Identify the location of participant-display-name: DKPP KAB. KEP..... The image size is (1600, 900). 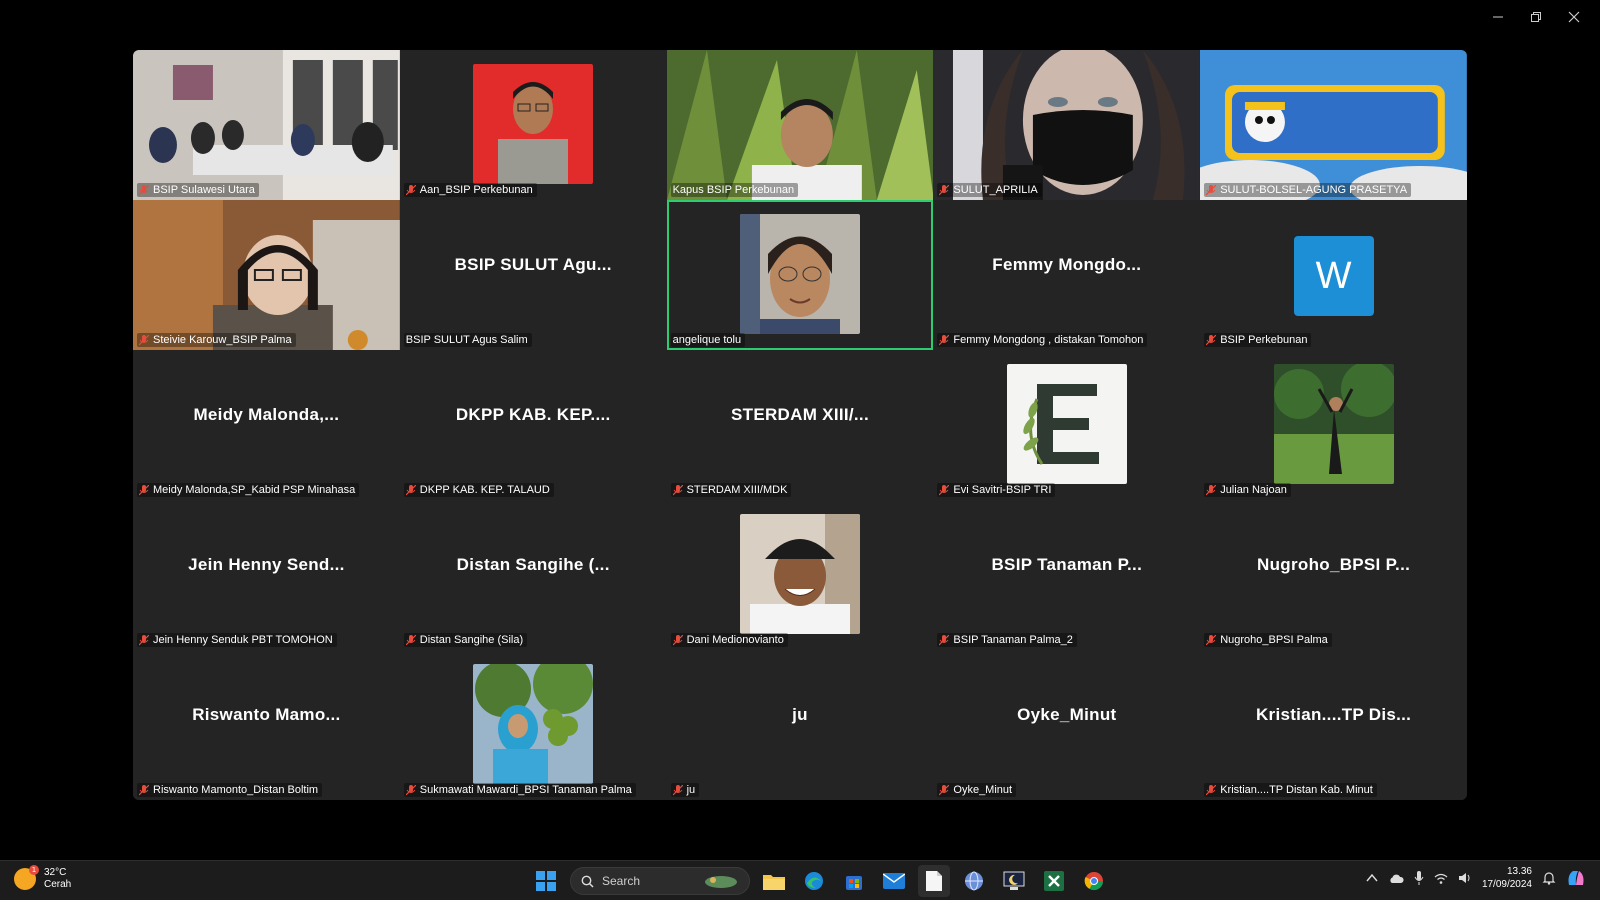
(533, 414).